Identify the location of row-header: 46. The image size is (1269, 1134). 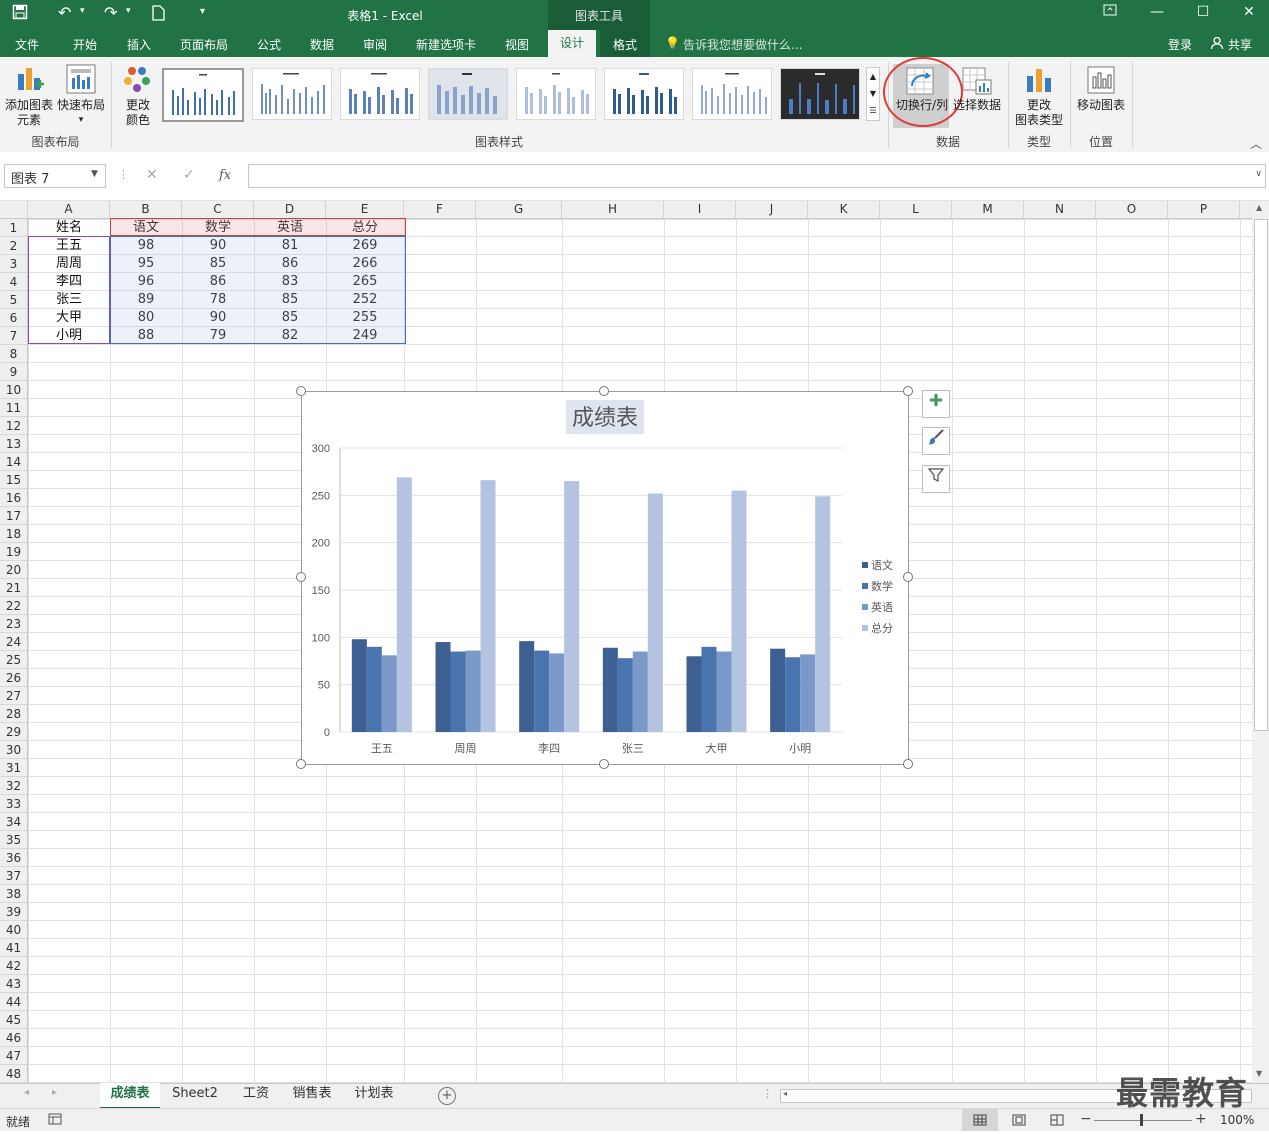
(13, 1038).